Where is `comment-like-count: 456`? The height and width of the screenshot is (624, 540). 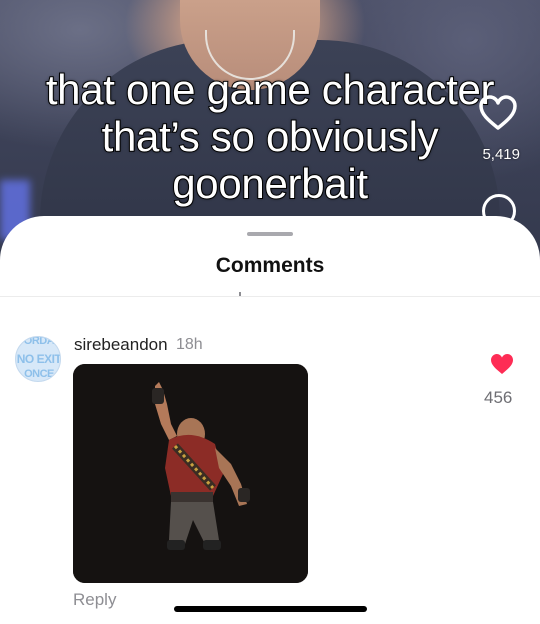
comment-like-count: 456 is located at coordinates (498, 397).